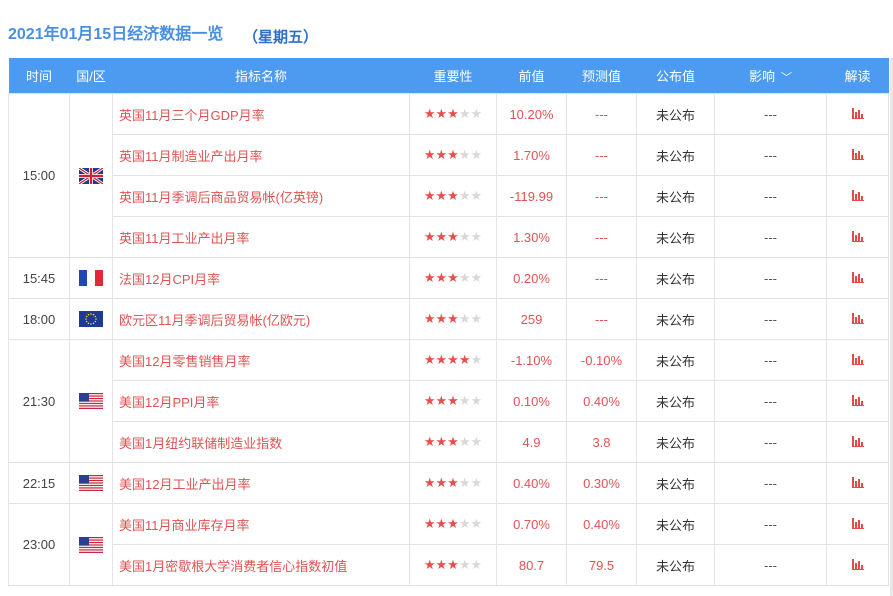 The image size is (893, 596). What do you see at coordinates (770, 76) in the screenshot?
I see `col-header-impact: 影响 ﹀` at bounding box center [770, 76].